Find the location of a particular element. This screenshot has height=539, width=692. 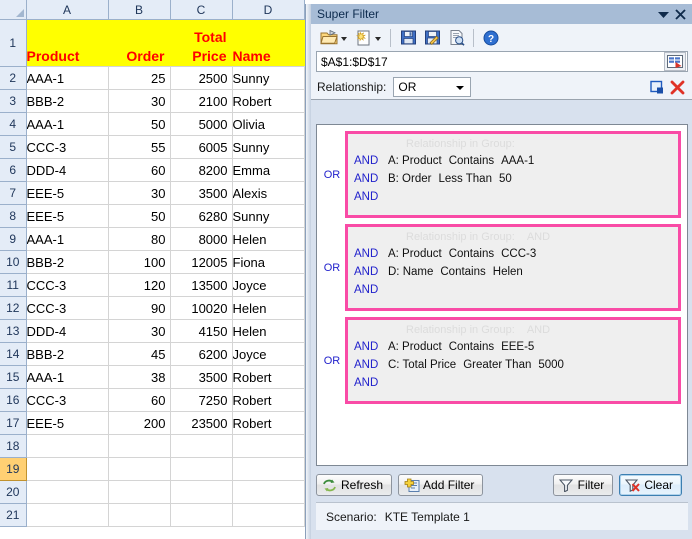

new-scenario-button is located at coordinates (368, 38).